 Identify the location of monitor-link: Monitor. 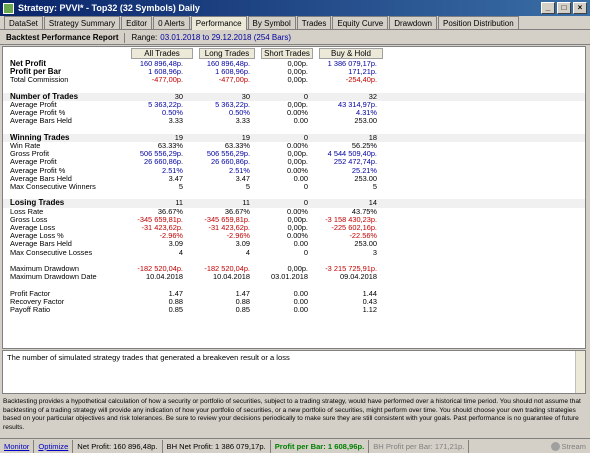
(17, 446).